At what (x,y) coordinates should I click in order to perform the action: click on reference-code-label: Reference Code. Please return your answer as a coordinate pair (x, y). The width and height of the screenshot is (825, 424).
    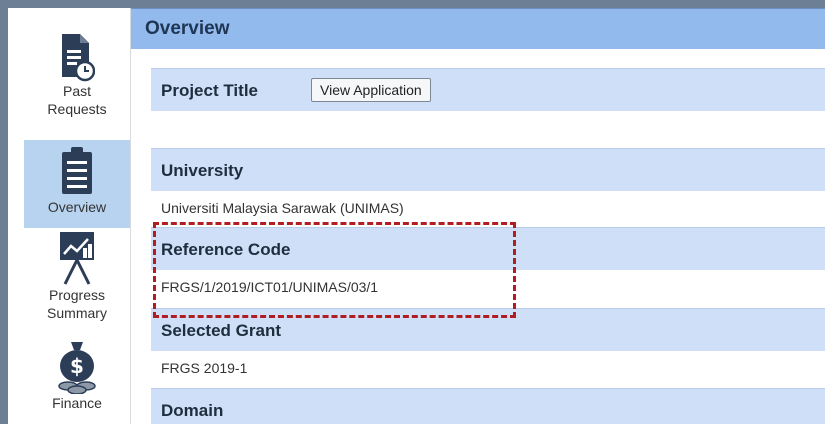
    Looking at the image, I should click on (226, 249).